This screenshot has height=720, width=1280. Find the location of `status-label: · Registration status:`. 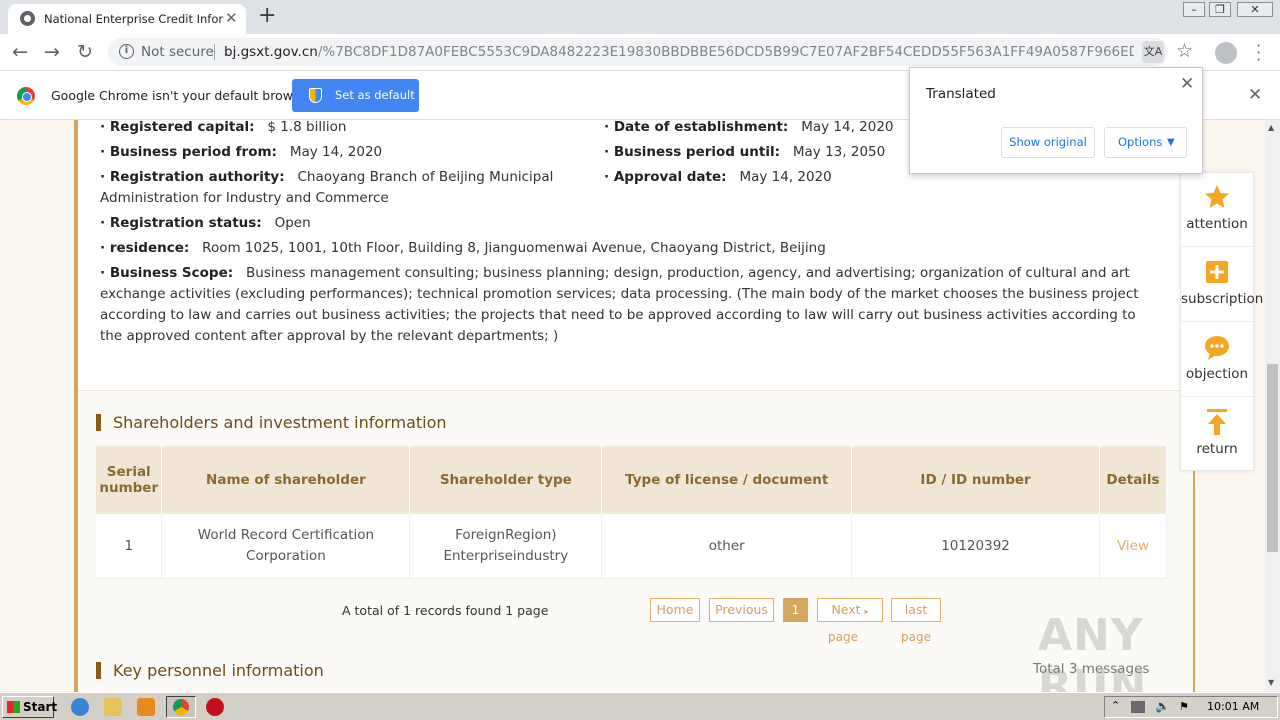

status-label: · Registration status: is located at coordinates (181, 223).